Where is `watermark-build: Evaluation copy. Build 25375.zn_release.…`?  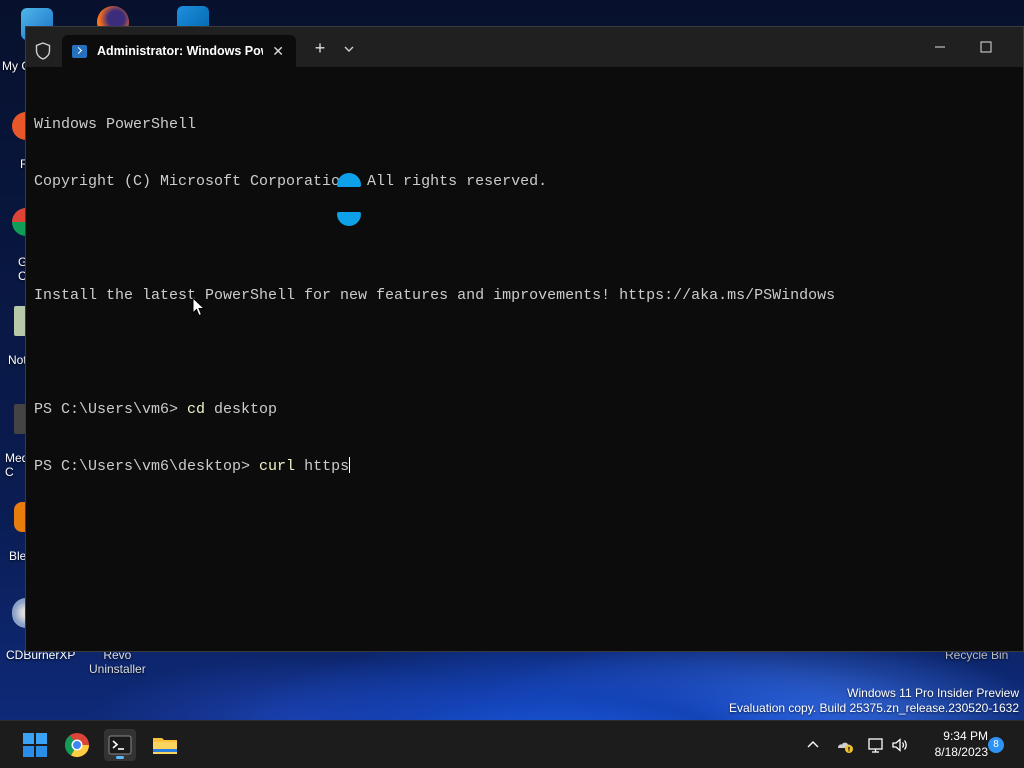
watermark-build: Evaluation copy. Build 25375.zn_release.… is located at coordinates (874, 708).